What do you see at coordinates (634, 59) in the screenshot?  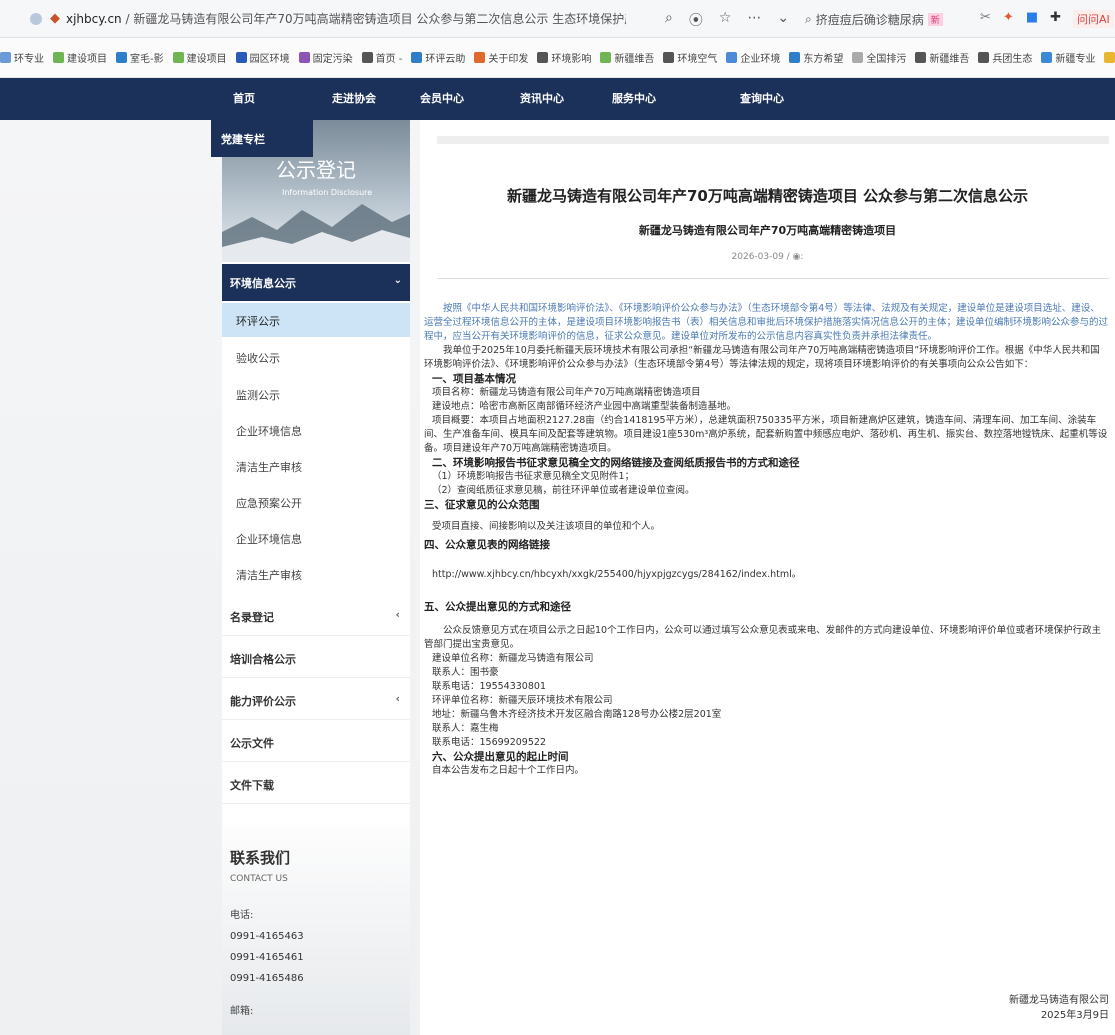 I see `bookmark-label: 新疆维吾` at bounding box center [634, 59].